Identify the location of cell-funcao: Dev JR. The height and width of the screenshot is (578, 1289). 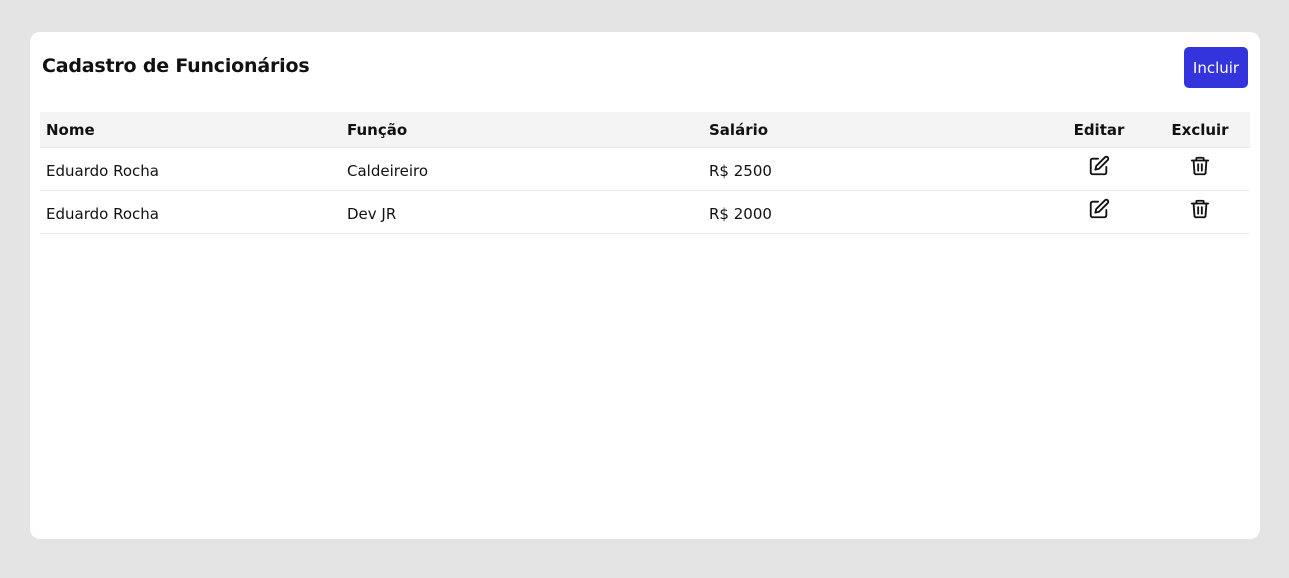
(372, 214).